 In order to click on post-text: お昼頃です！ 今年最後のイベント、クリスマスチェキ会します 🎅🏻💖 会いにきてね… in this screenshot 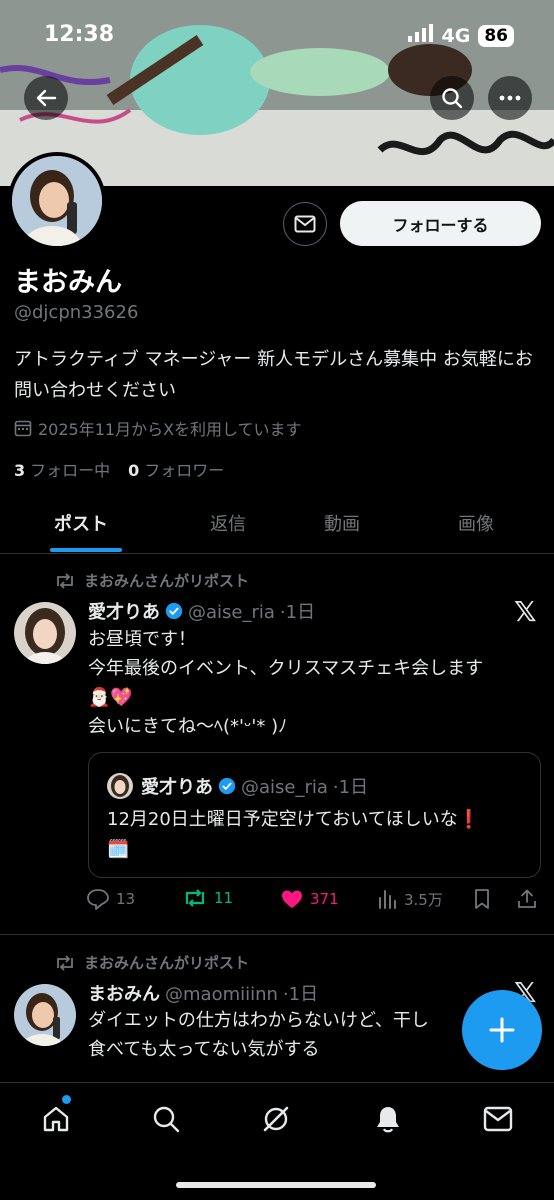, I will do `click(313, 683)`.